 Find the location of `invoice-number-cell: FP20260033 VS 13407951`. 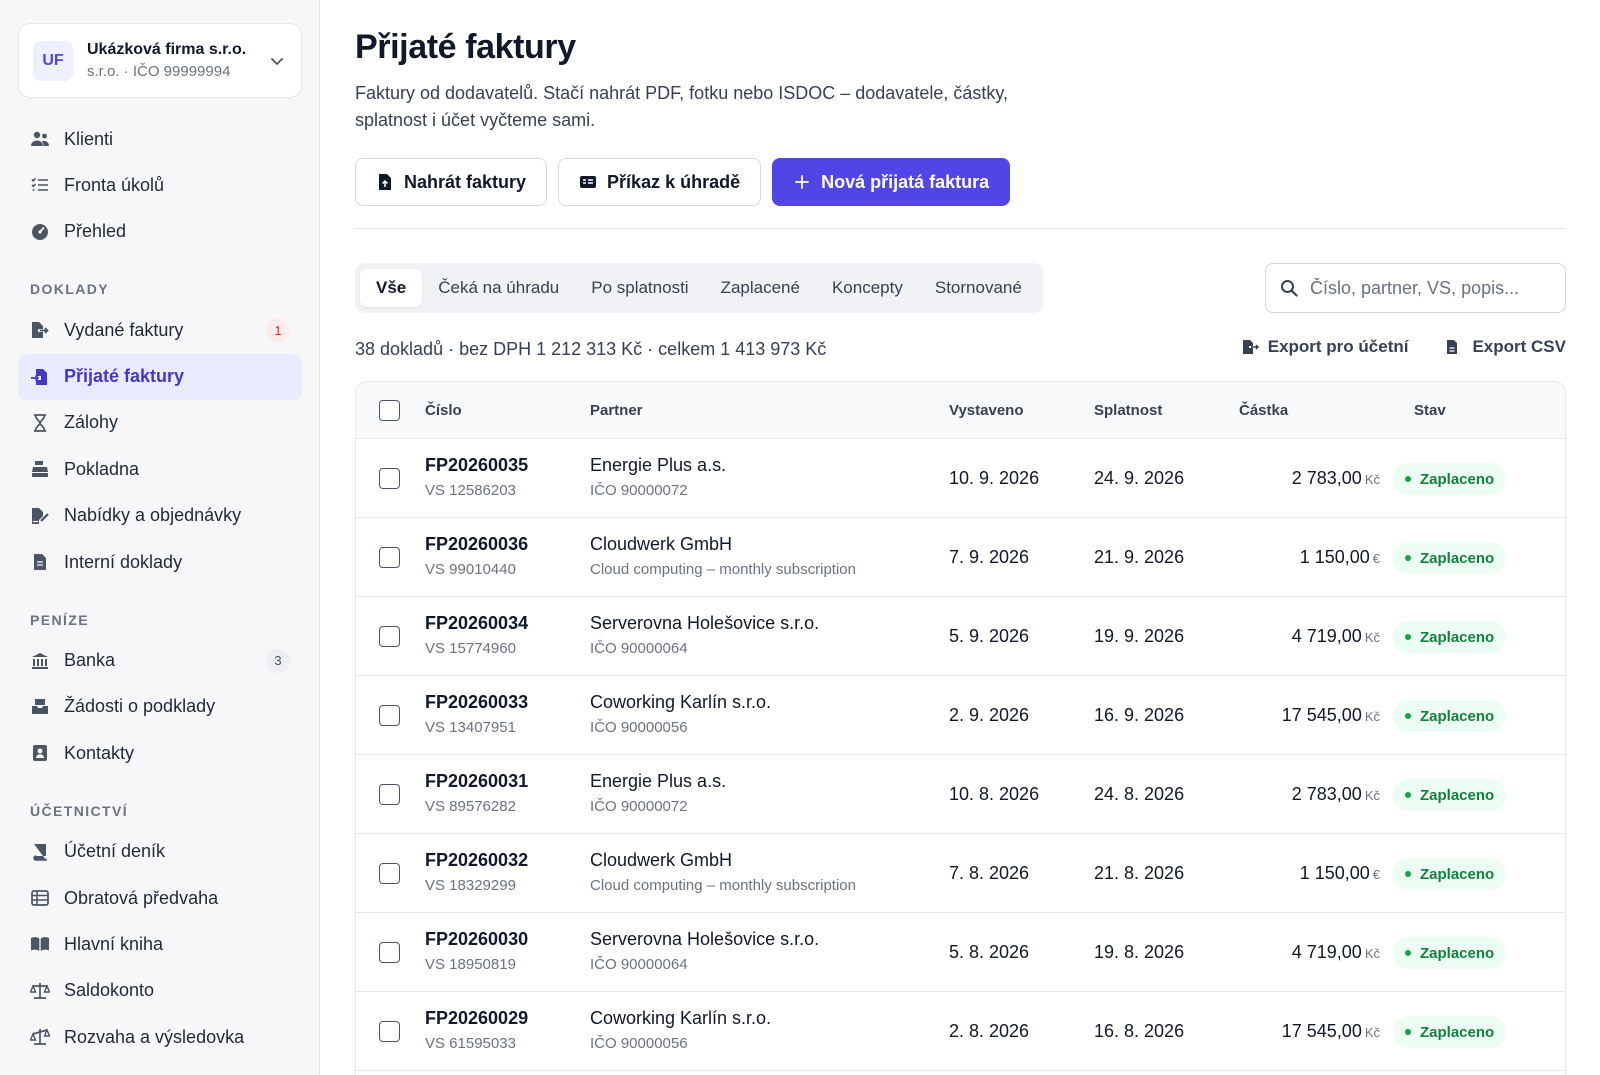

invoice-number-cell: FP20260033 VS 13407951 is located at coordinates (476, 714).